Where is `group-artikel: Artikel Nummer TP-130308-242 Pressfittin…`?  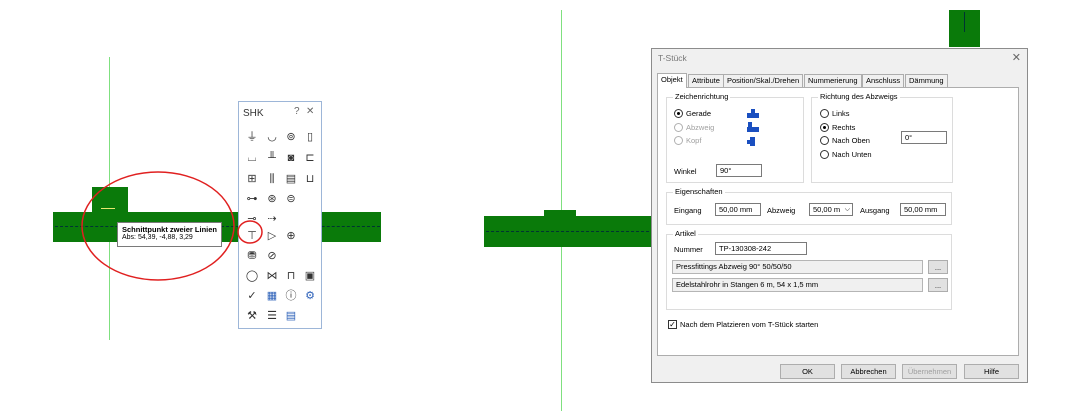 group-artikel: Artikel Nummer TP-130308-242 Pressfittin… is located at coordinates (809, 269).